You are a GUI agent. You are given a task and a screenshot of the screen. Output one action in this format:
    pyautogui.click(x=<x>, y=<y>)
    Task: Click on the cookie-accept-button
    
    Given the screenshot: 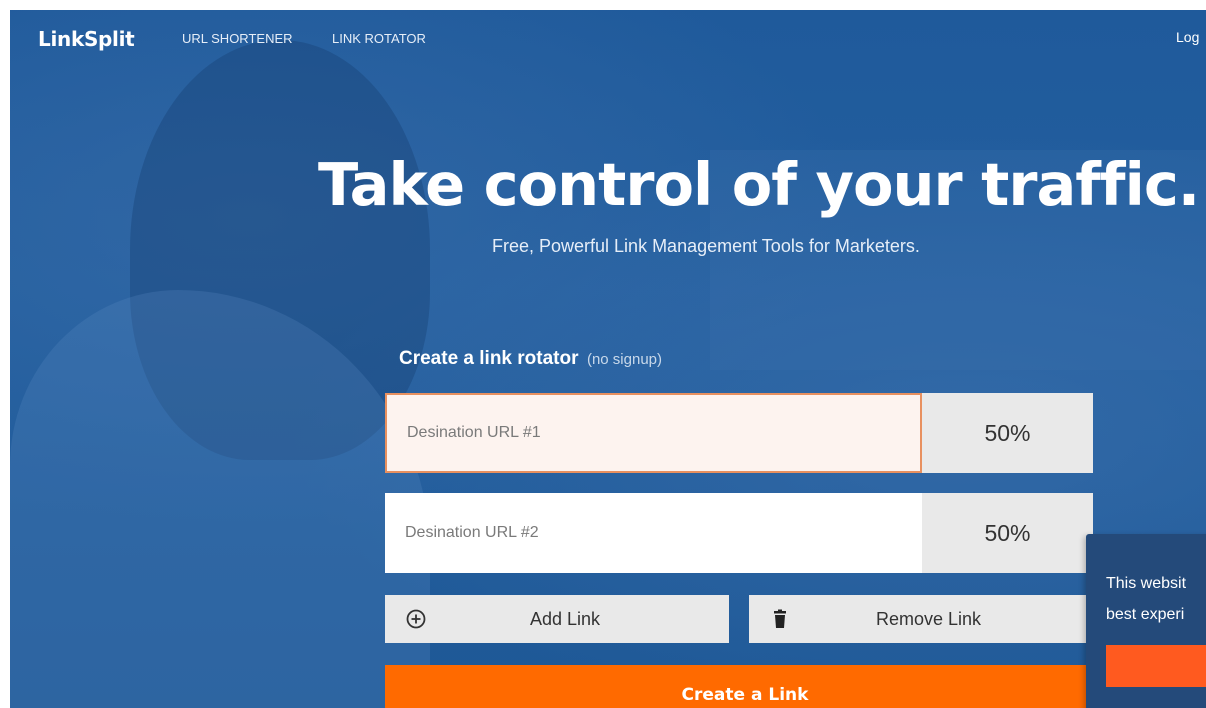 What is the action you would take?
    pyautogui.click(x=1156, y=666)
    